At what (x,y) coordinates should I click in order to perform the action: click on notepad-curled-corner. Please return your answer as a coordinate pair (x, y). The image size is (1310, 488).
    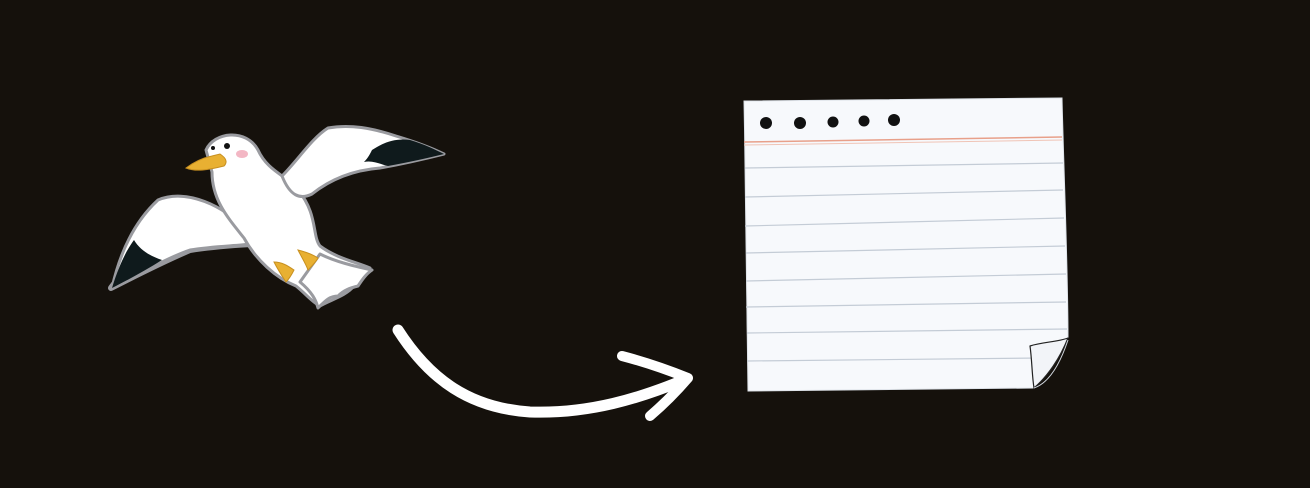
    Looking at the image, I should click on (1049, 363).